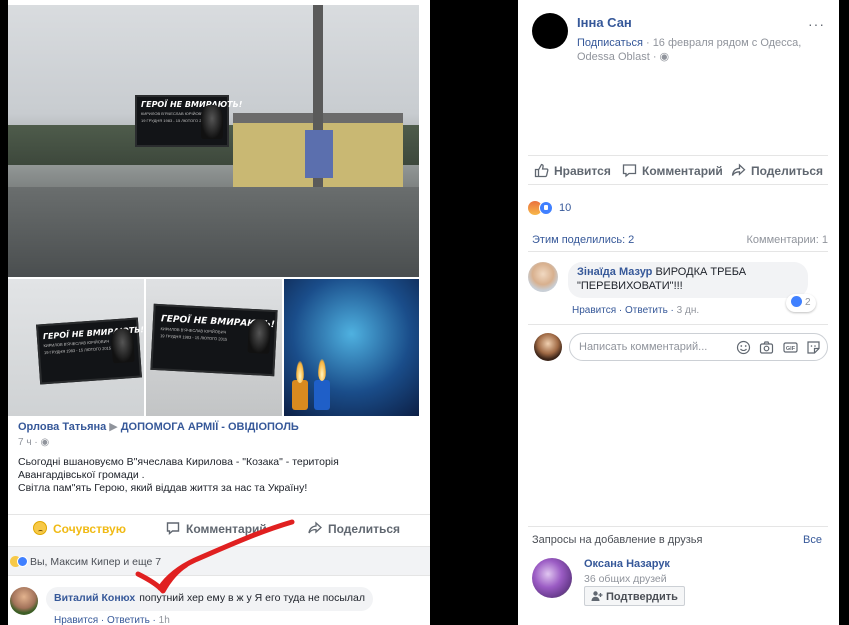  What do you see at coordinates (219, 561) in the screenshot?
I see `reactions-summary: Вы, Максим Кипер и еще 7` at bounding box center [219, 561].